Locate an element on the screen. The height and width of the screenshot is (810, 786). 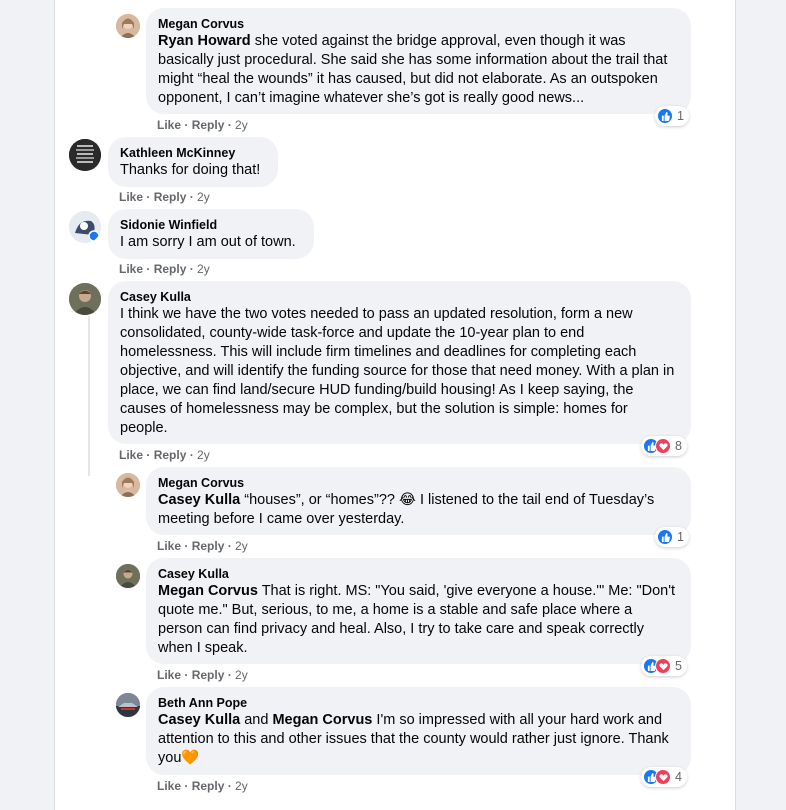
reaction-summary: 4 is located at coordinates (664, 777).